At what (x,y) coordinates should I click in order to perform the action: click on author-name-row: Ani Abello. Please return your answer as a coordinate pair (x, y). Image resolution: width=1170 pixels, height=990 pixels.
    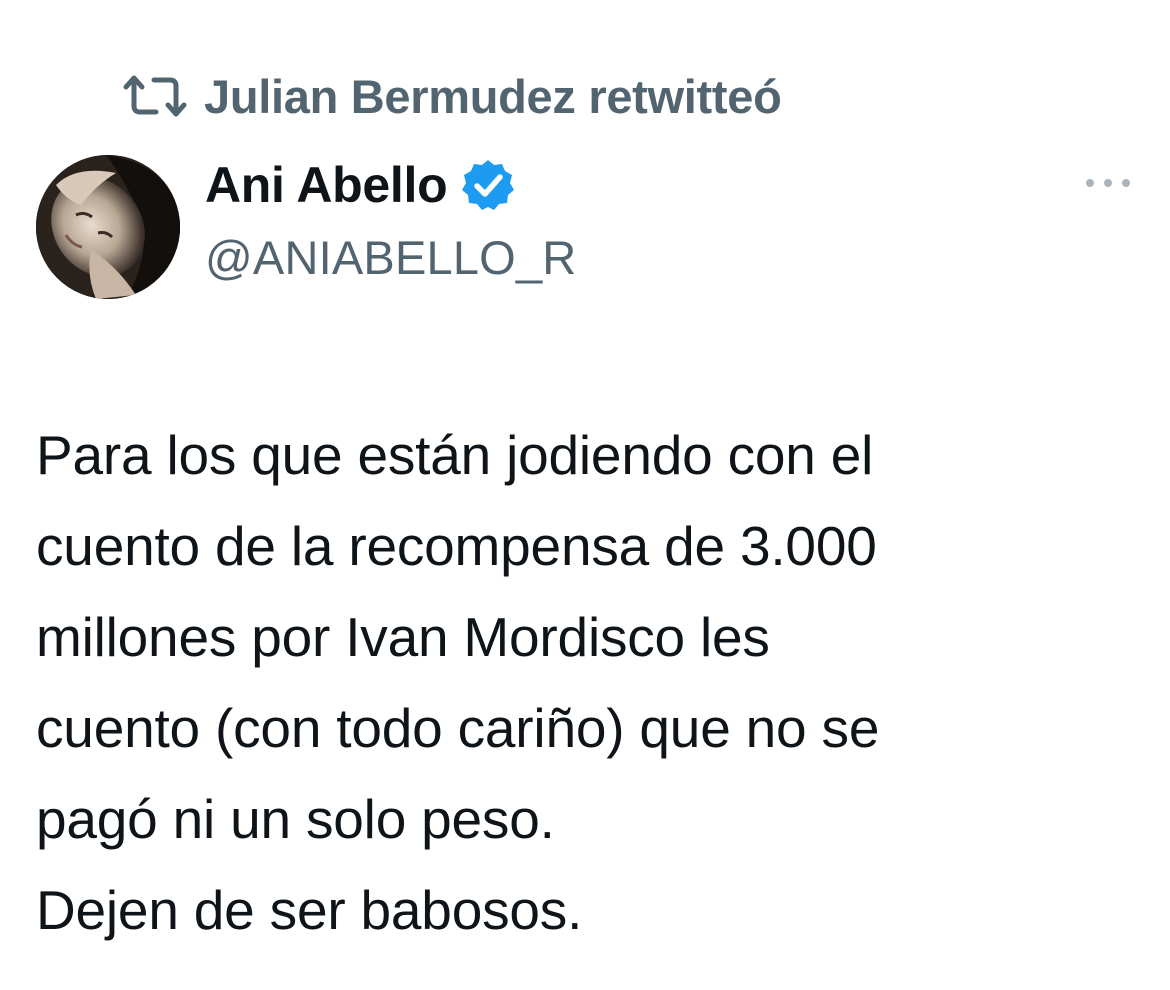
    Looking at the image, I should click on (360, 185).